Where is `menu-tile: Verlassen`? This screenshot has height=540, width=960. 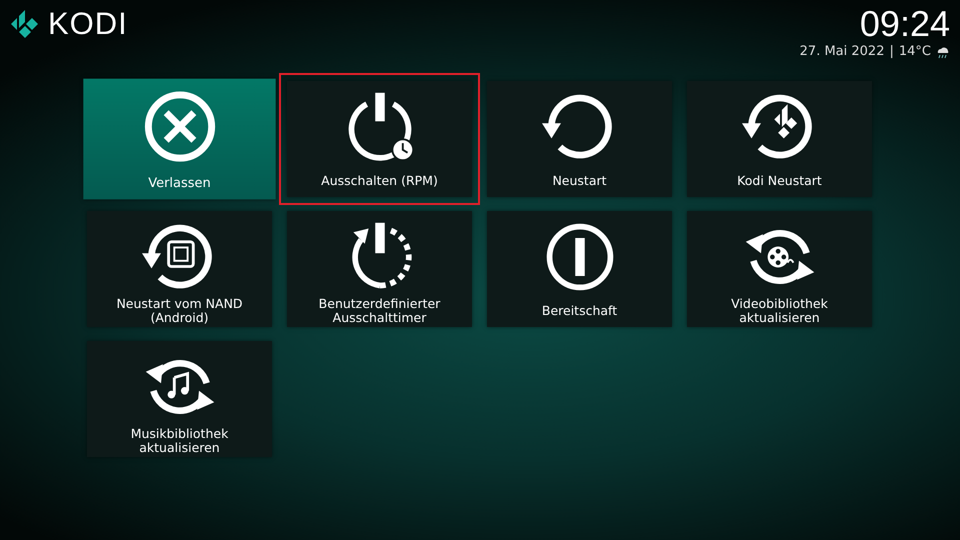 menu-tile: Verlassen is located at coordinates (179, 139).